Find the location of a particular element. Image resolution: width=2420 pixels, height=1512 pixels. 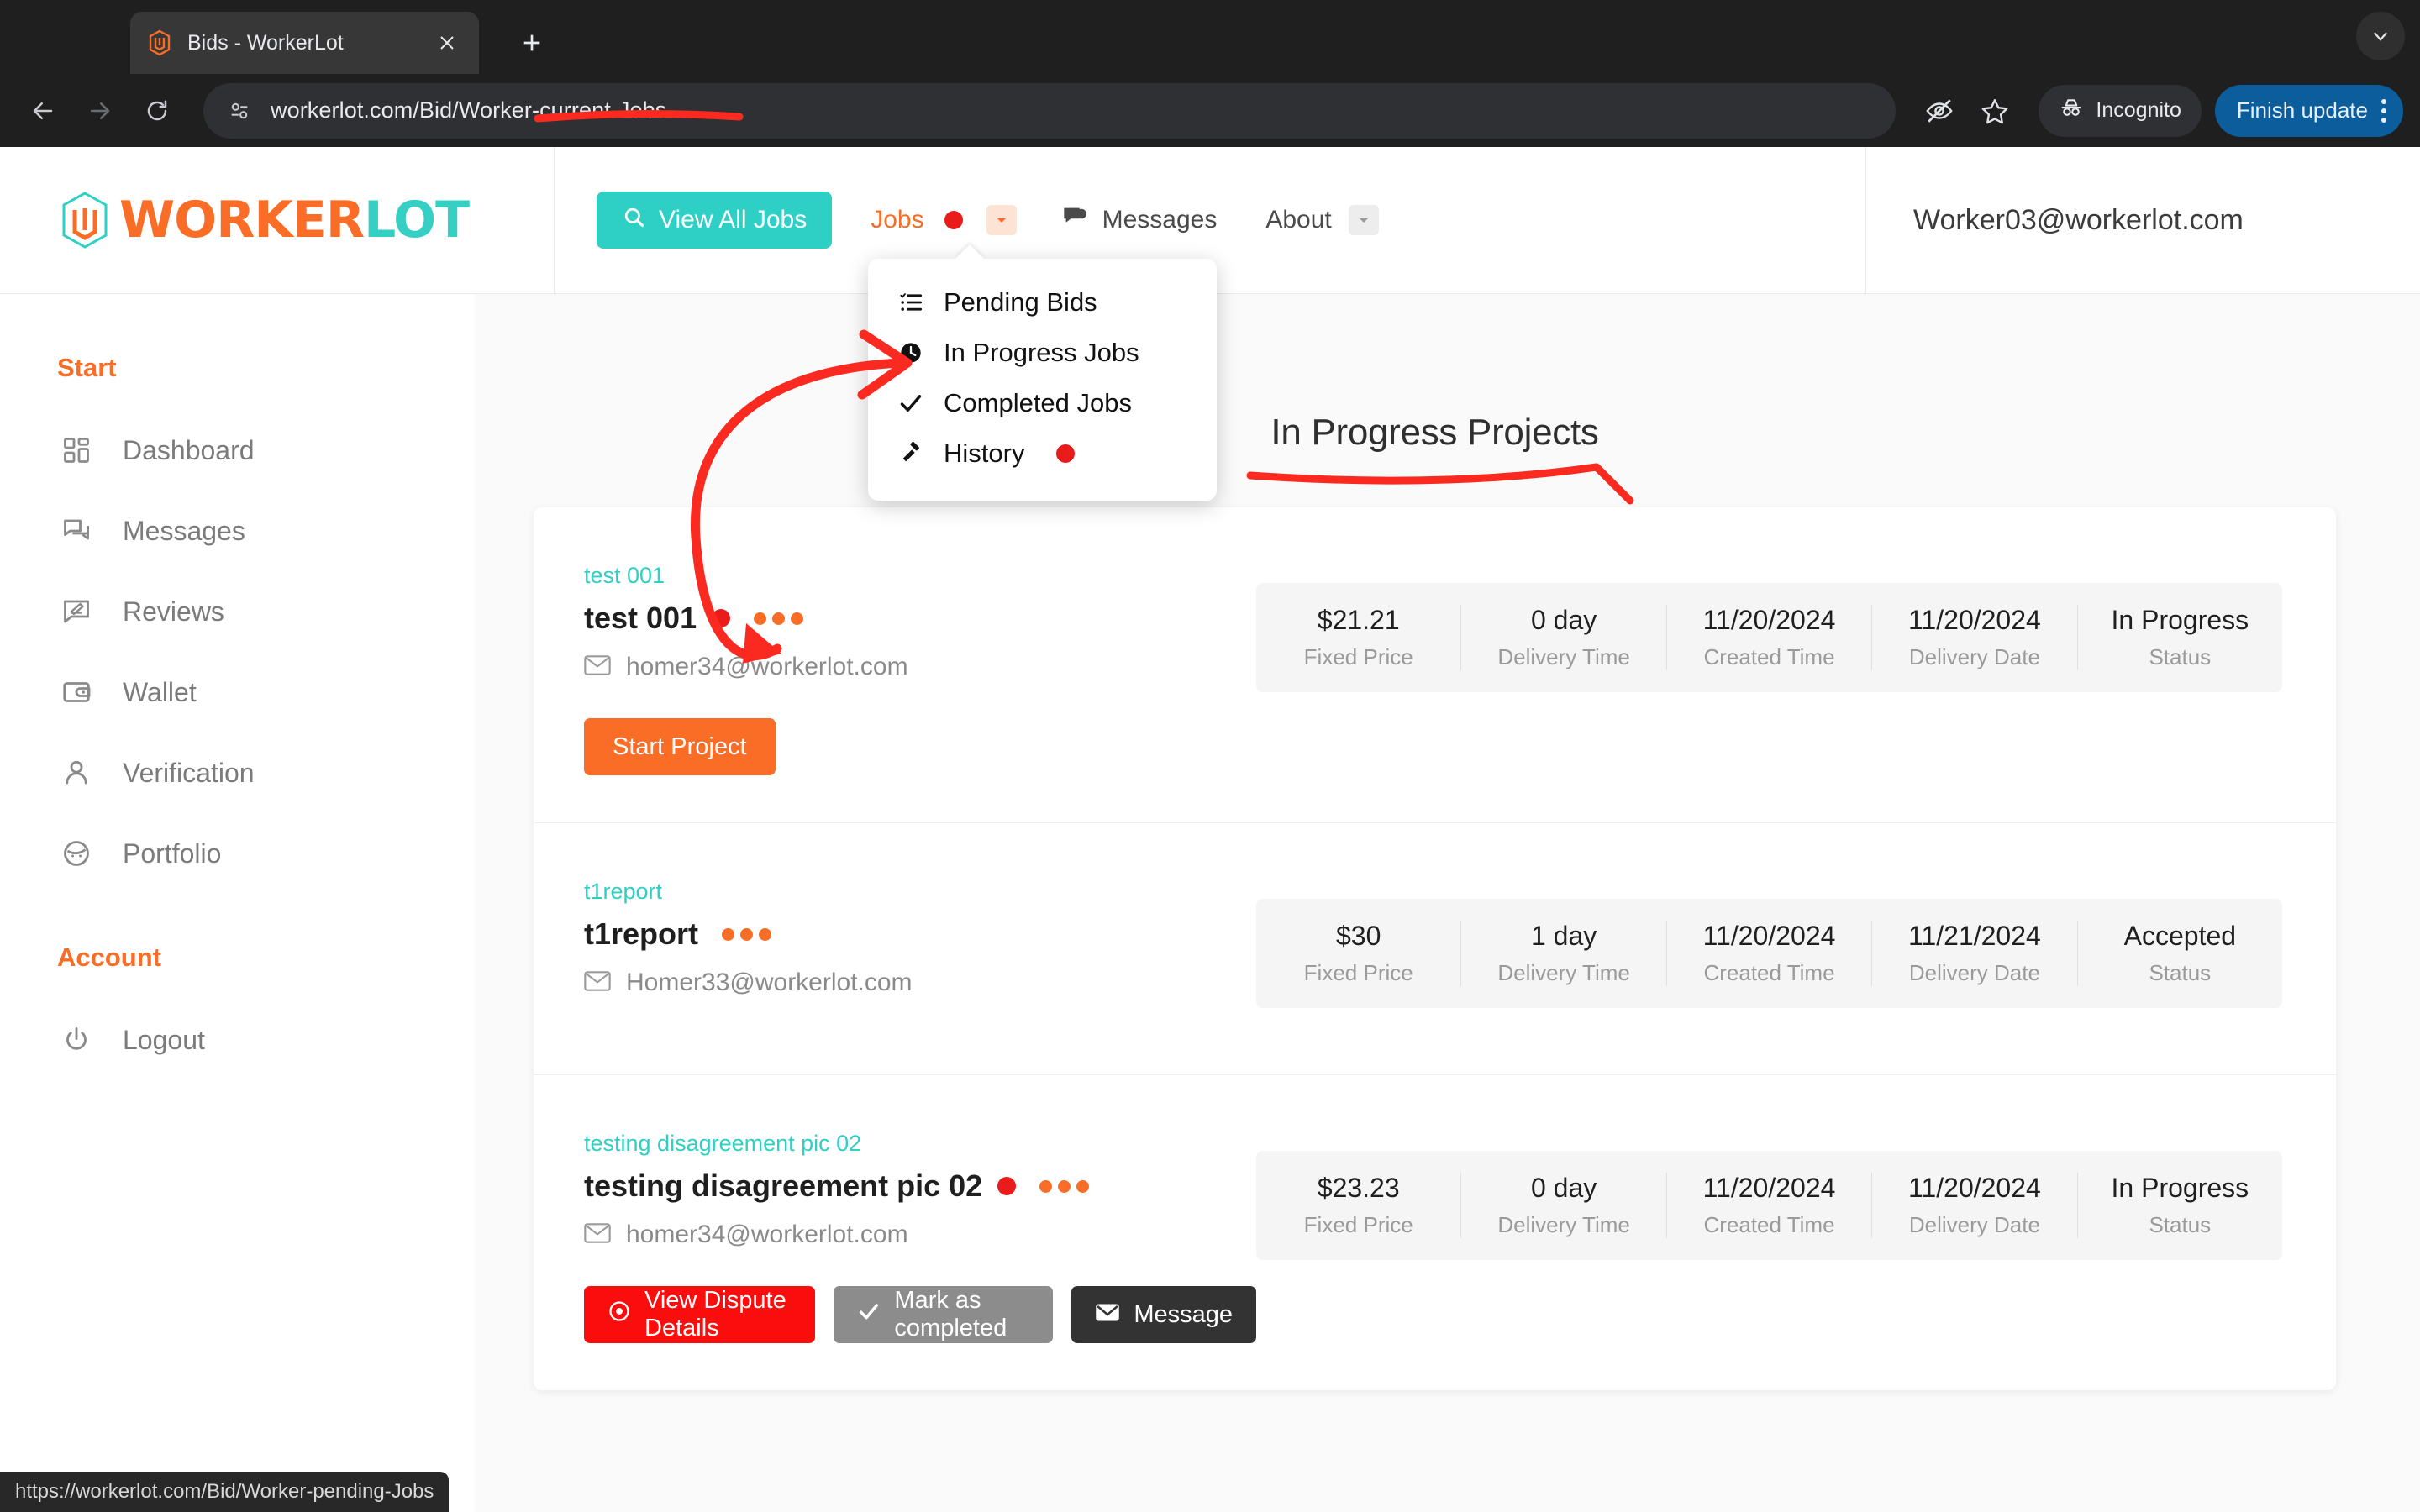

address-bar: workerlot.com/Bid/Worker-current-Jobs is located at coordinates (1050, 110).